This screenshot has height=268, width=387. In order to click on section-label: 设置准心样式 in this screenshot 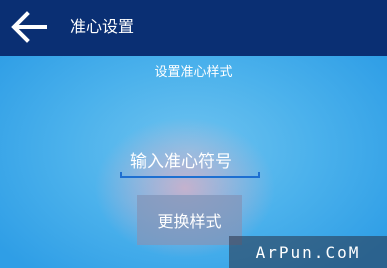, I will do `click(193, 72)`.